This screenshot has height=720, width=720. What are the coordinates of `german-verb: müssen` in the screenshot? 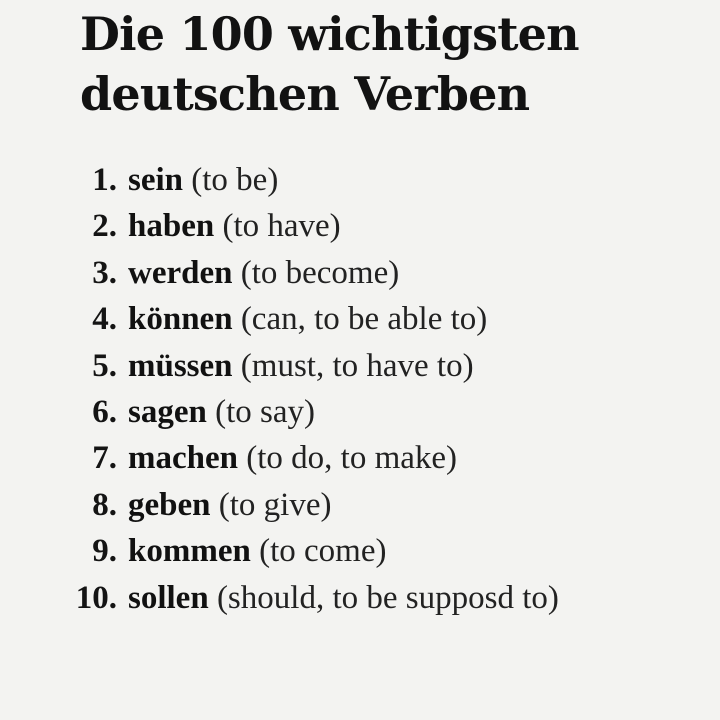 It's located at (180, 365).